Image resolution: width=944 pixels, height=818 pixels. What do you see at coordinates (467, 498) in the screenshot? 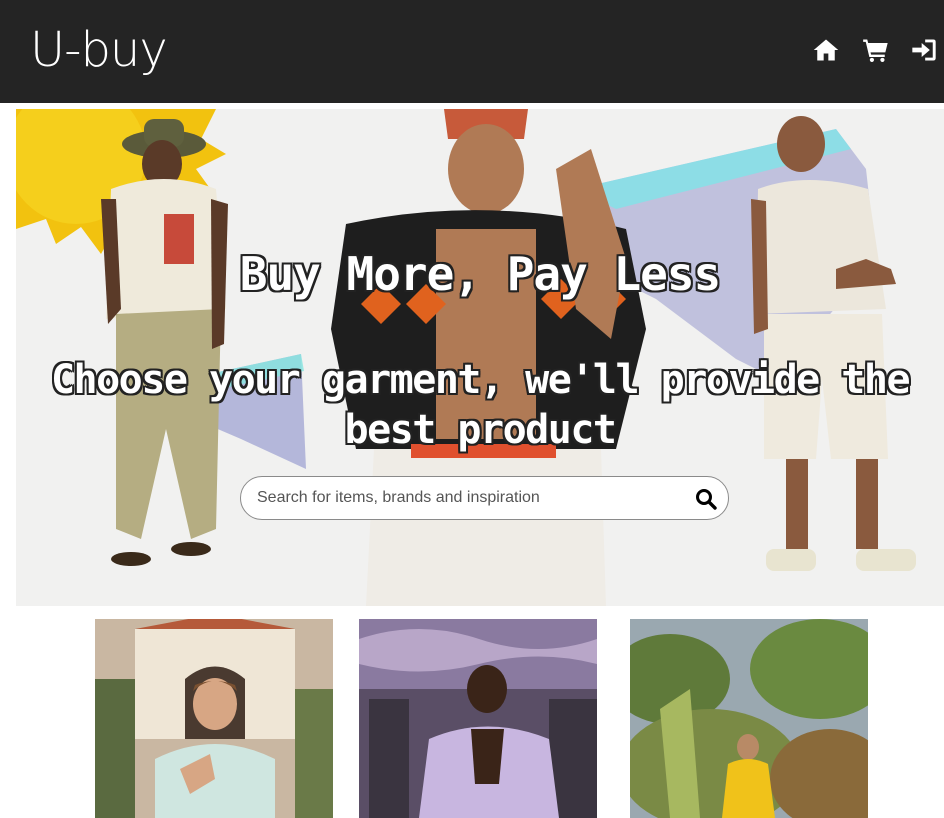
I see `search-input` at bounding box center [467, 498].